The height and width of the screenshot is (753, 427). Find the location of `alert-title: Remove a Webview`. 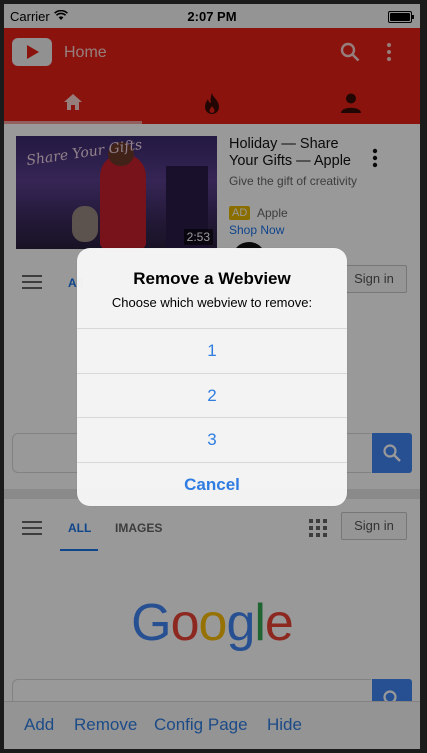

alert-title: Remove a Webview is located at coordinates (212, 278).